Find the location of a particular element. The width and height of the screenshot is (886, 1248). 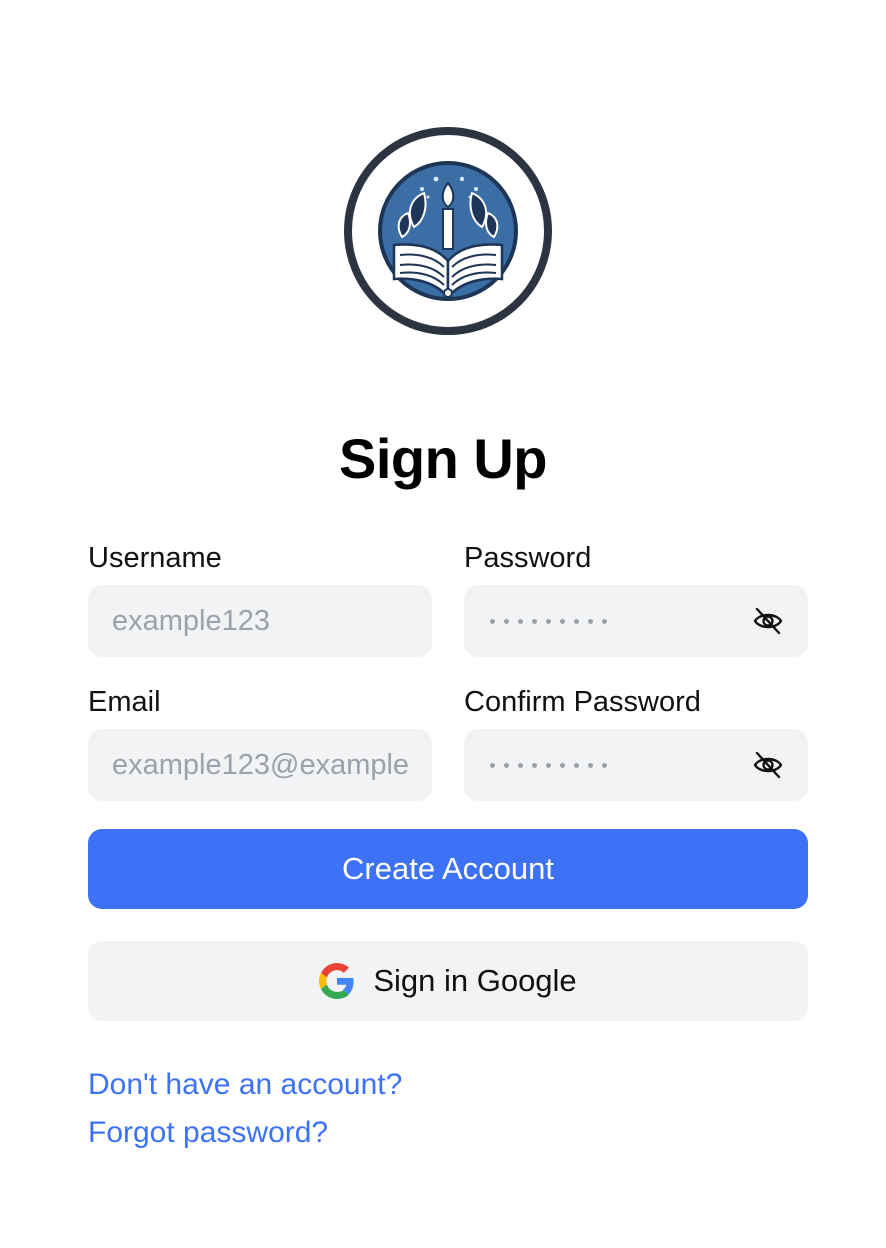

username-input-wrapper is located at coordinates (260, 621).